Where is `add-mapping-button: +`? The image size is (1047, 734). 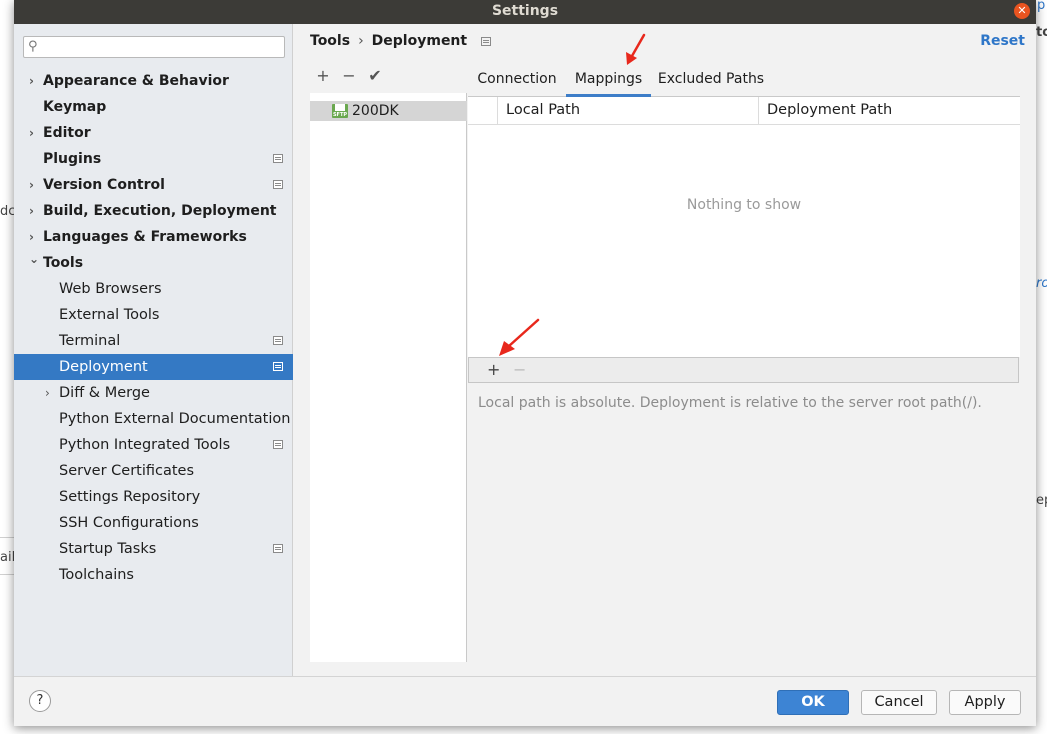
add-mapping-button: + is located at coordinates (493, 369).